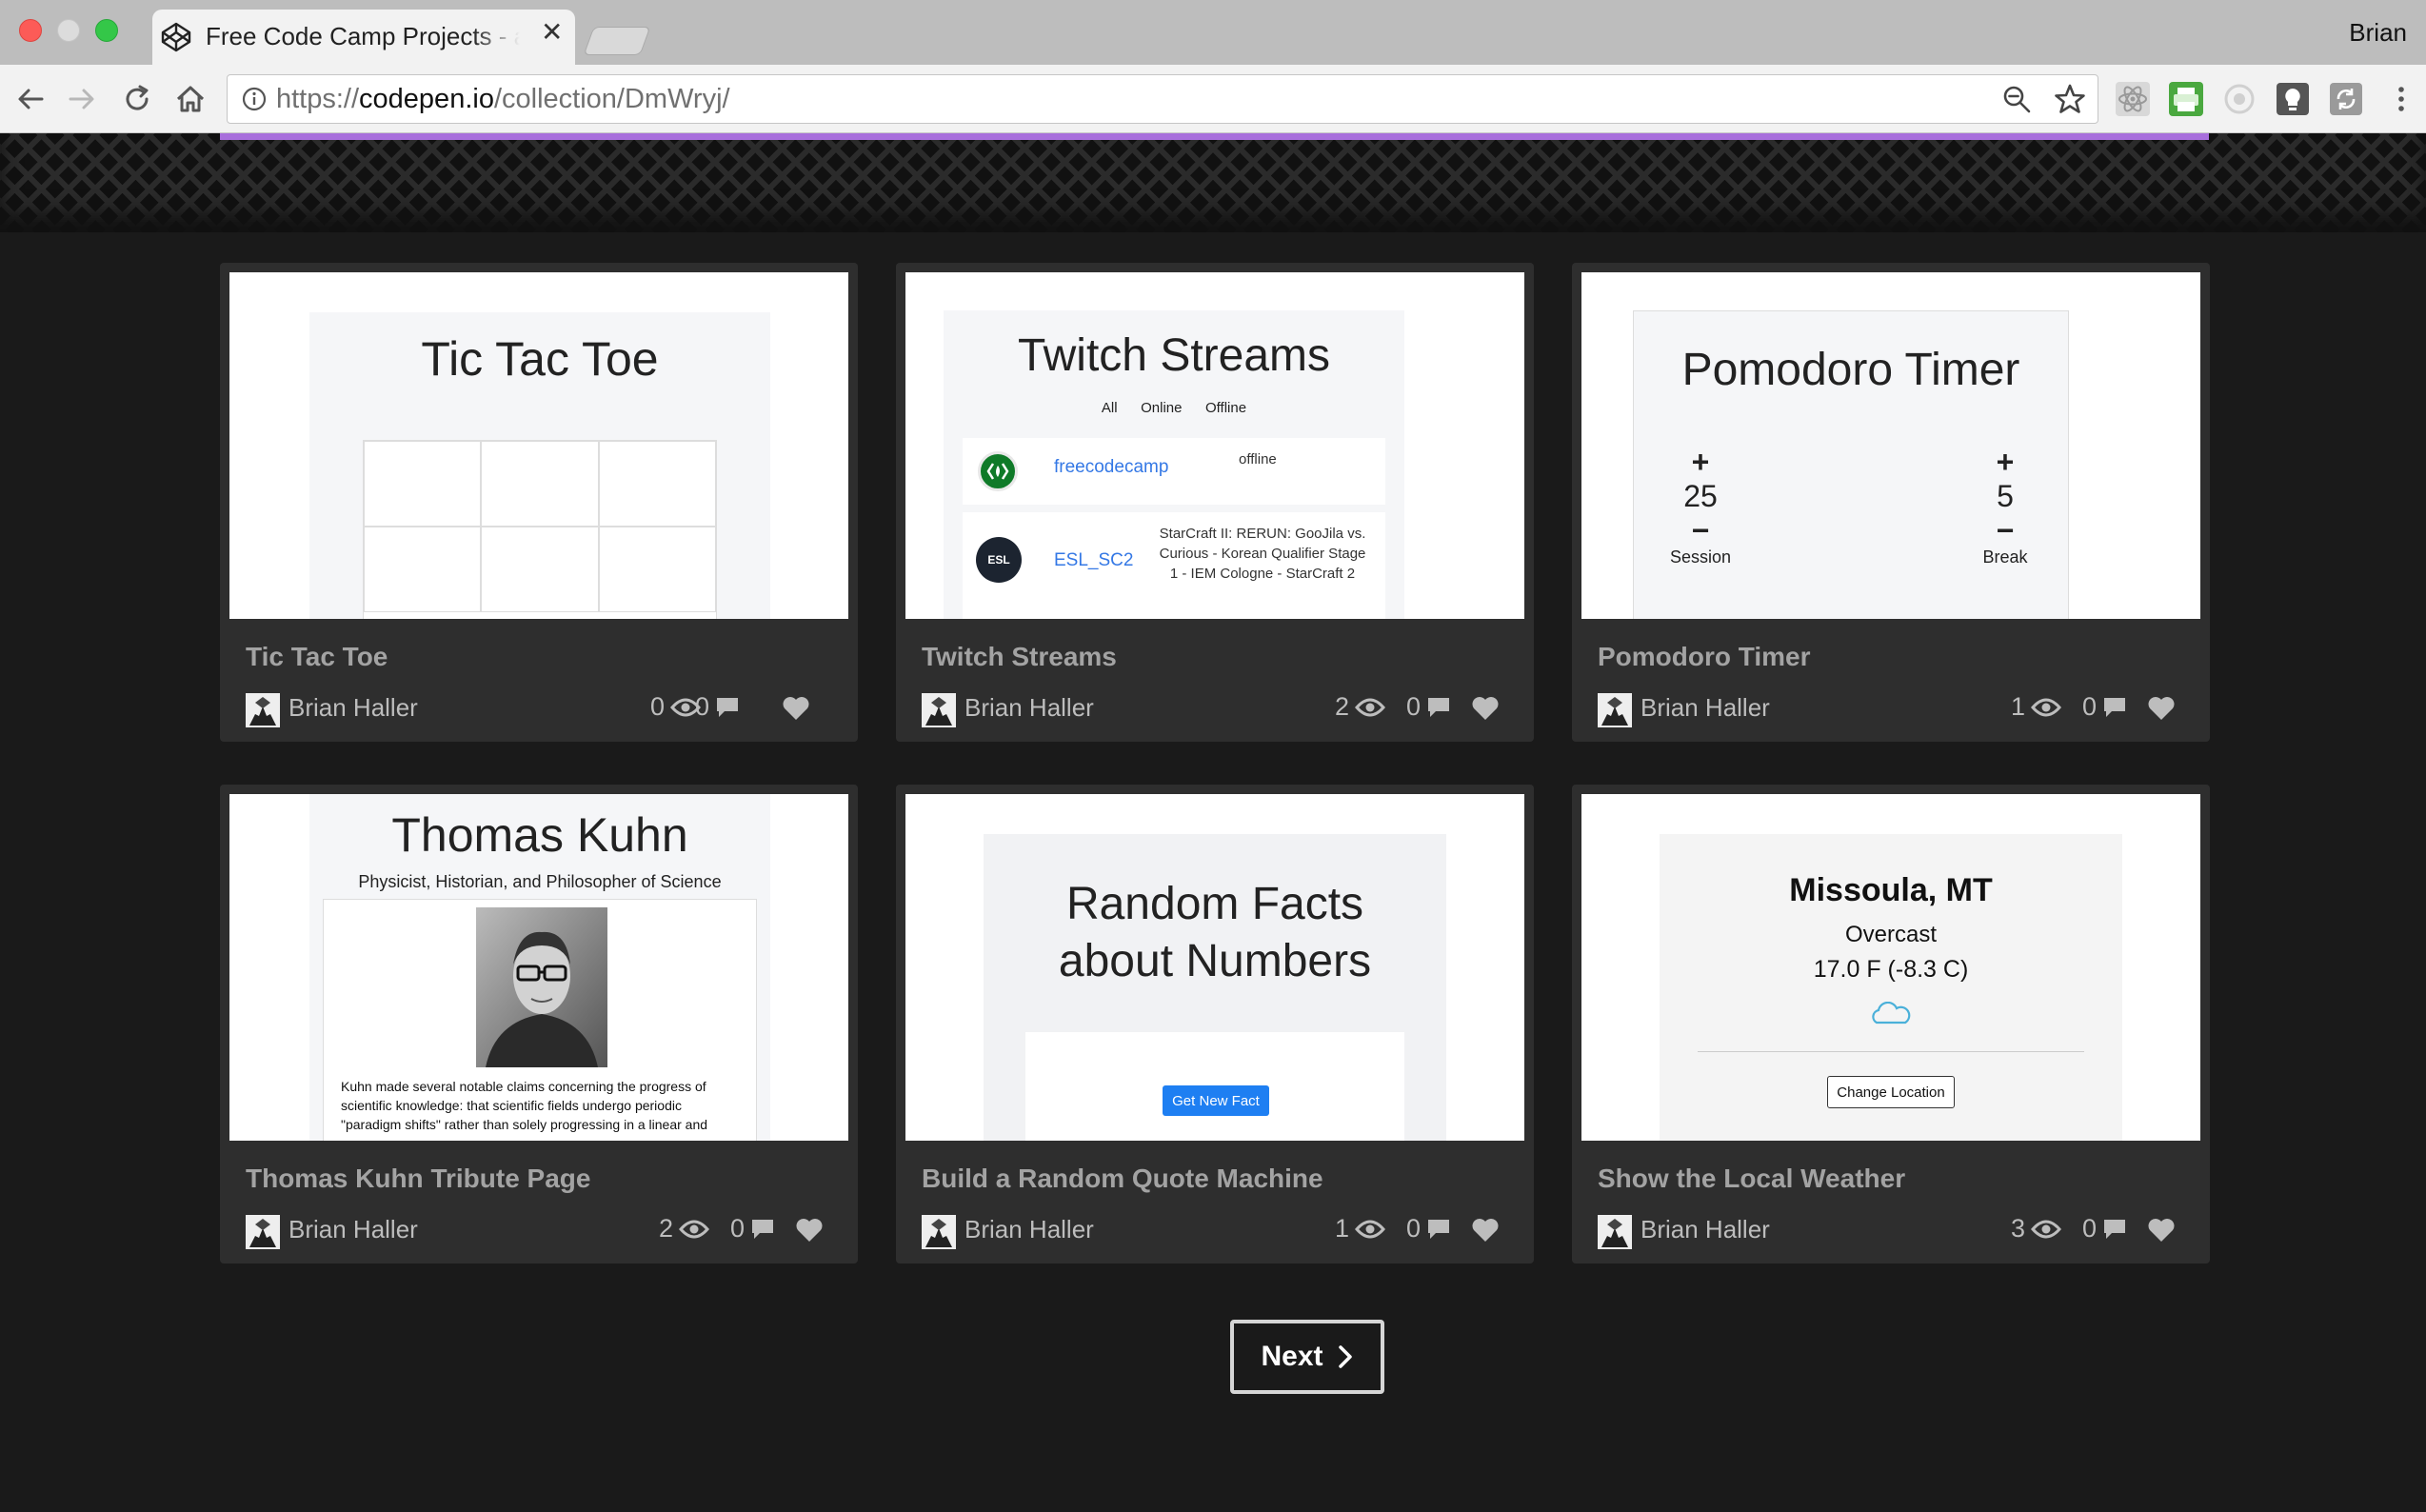  I want to click on pen-preview: Tic Tac Toe, so click(538, 445).